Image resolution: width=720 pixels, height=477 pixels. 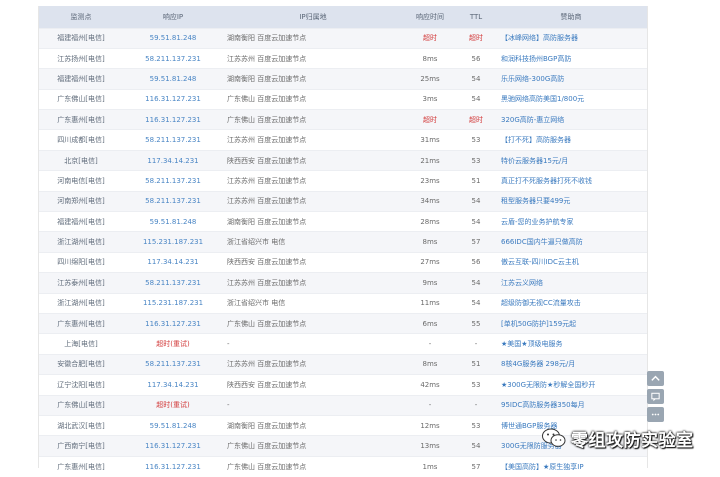 What do you see at coordinates (476, 364) in the screenshot?
I see `ttl-cell: 51` at bounding box center [476, 364].